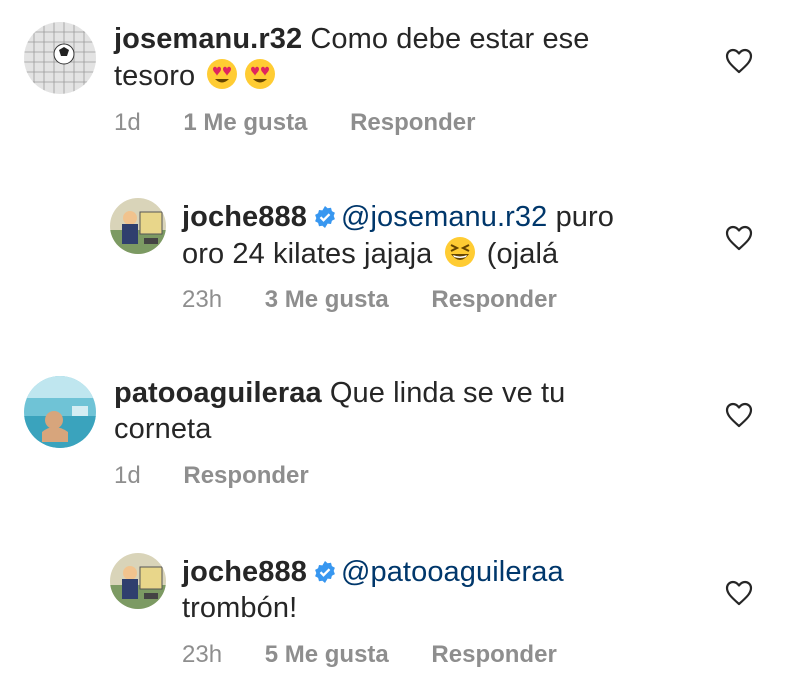  I want to click on comment-body-line2: trombón!, so click(240, 608).